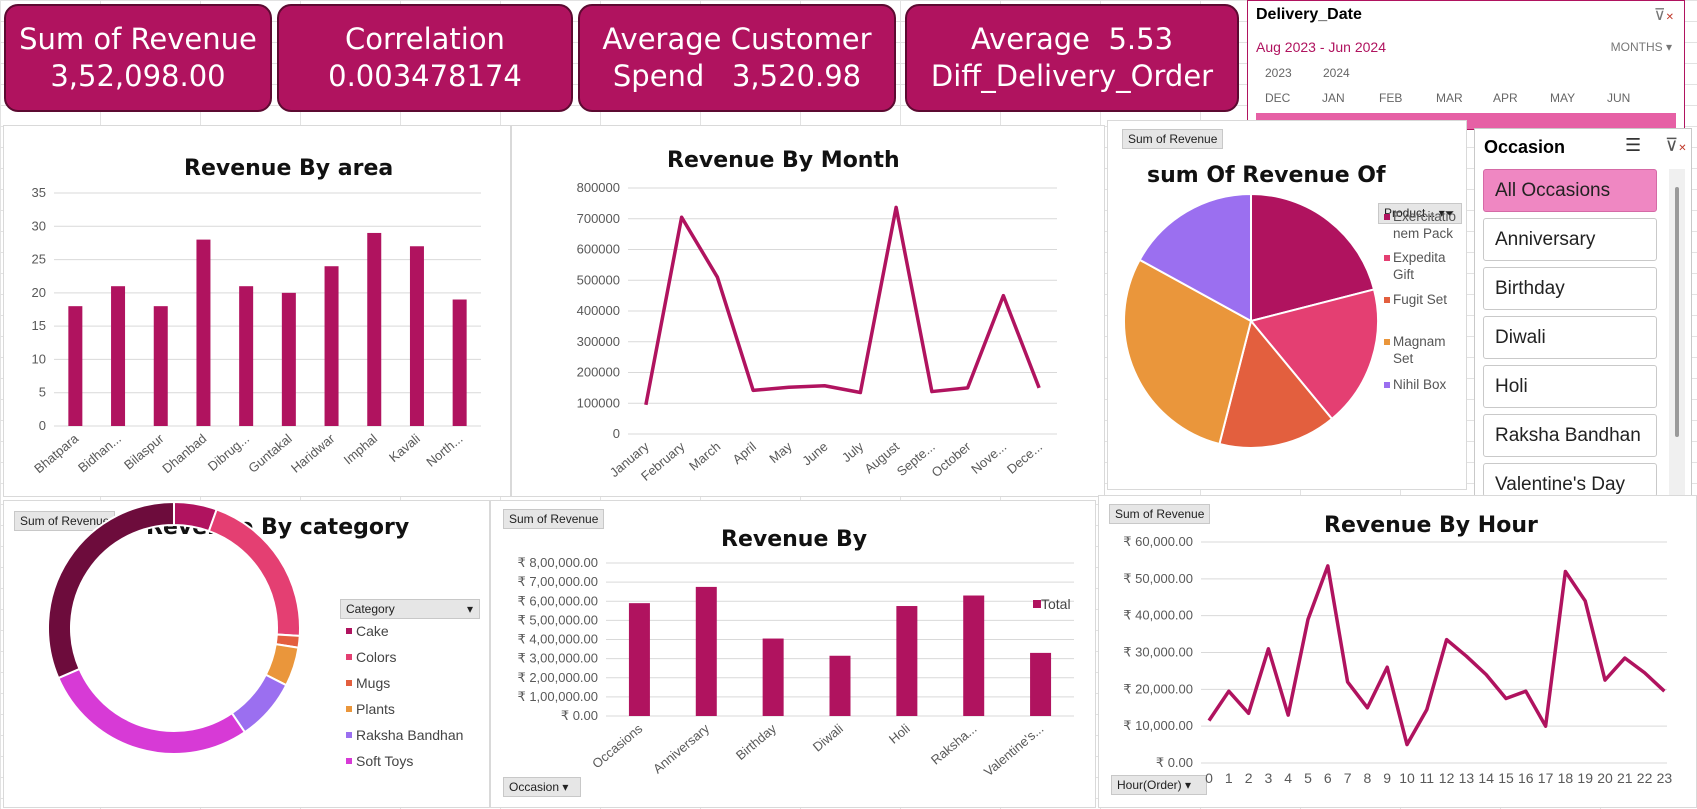 The image size is (1697, 809). I want to click on x-tick-label: July, so click(853, 451).